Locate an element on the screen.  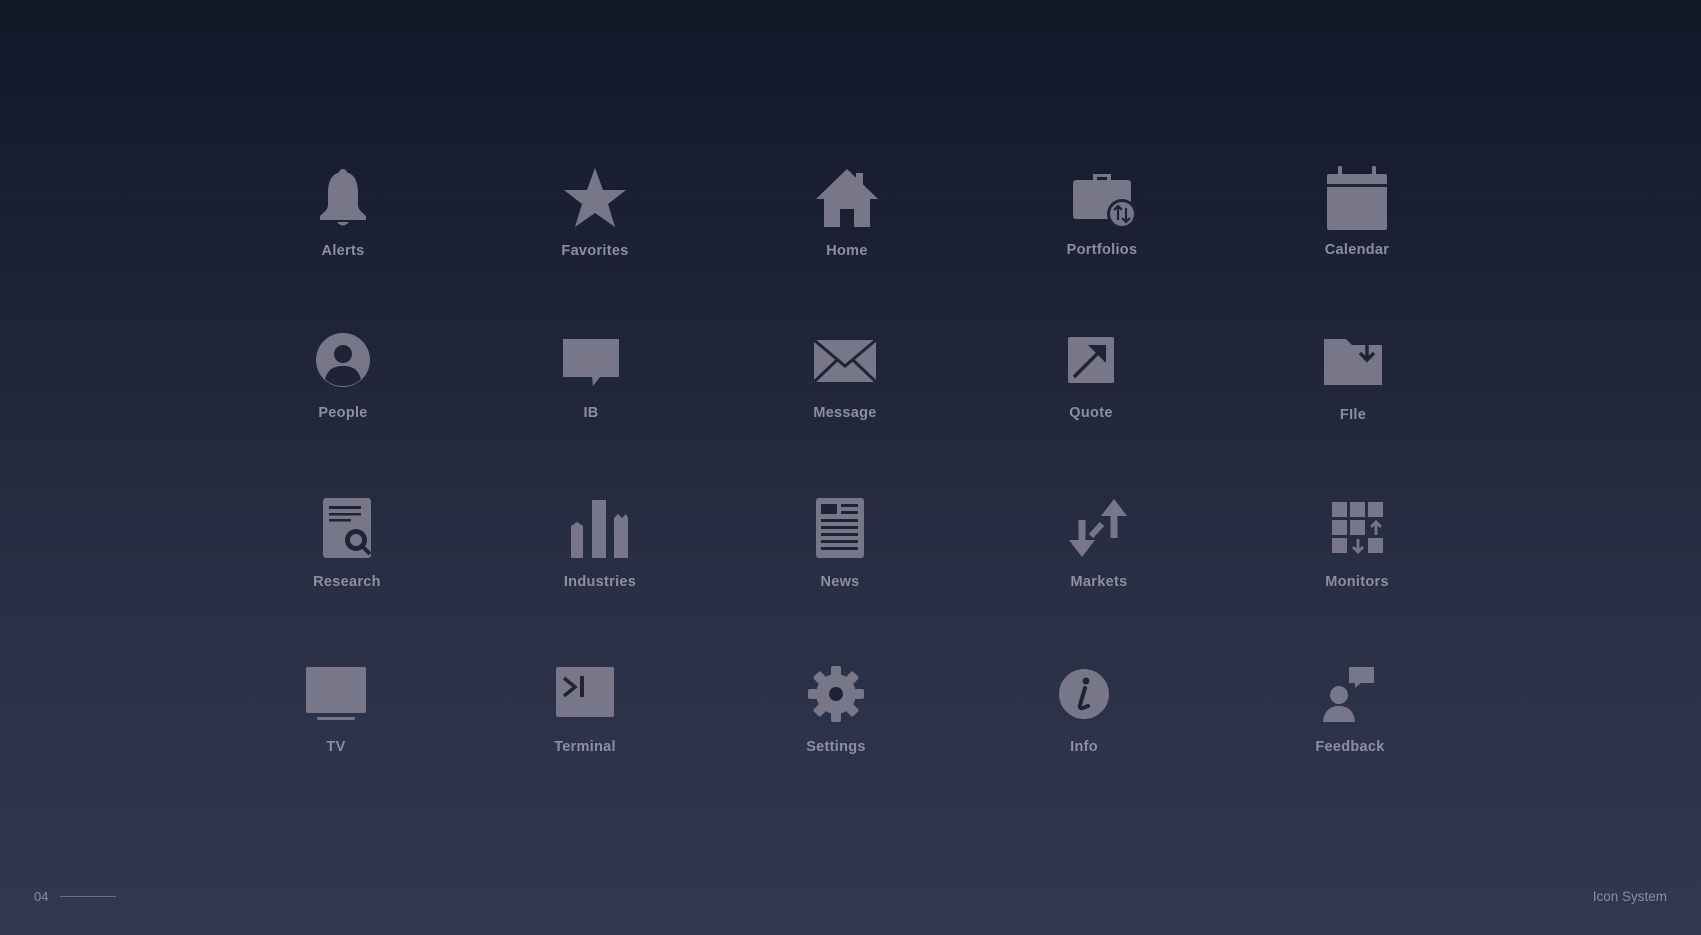
icon-tile-favorites: Favorites is located at coordinates (595, 223).